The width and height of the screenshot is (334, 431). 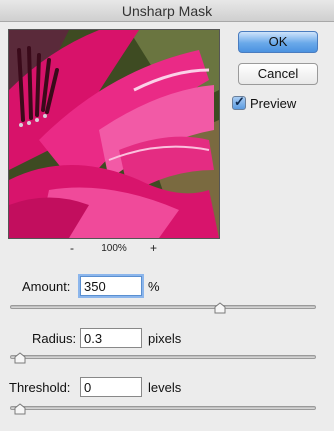 What do you see at coordinates (20, 409) in the screenshot?
I see `threshold-slider-thumb` at bounding box center [20, 409].